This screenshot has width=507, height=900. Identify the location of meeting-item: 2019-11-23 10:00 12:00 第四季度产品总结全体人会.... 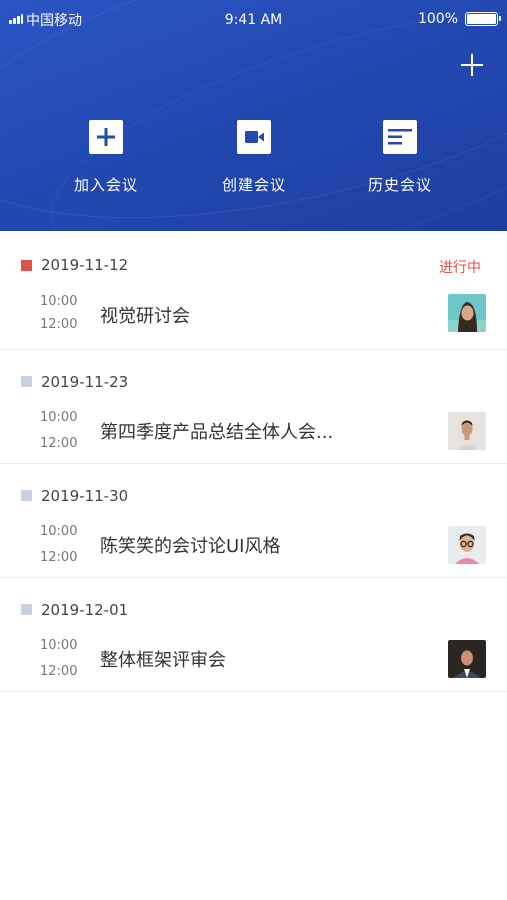
(253, 407).